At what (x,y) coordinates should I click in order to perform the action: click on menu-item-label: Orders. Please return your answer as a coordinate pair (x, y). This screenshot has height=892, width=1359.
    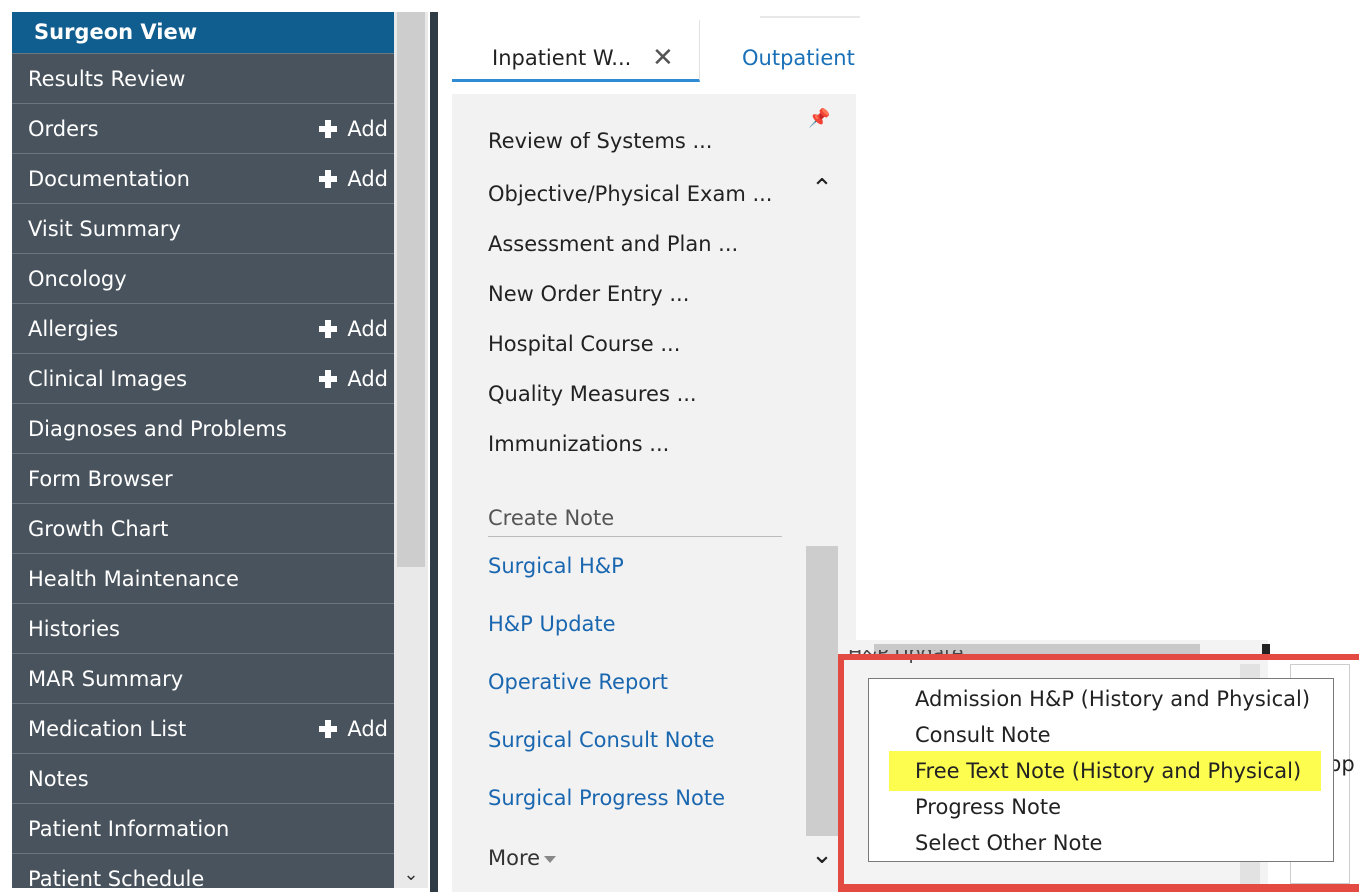
    Looking at the image, I should click on (63, 129).